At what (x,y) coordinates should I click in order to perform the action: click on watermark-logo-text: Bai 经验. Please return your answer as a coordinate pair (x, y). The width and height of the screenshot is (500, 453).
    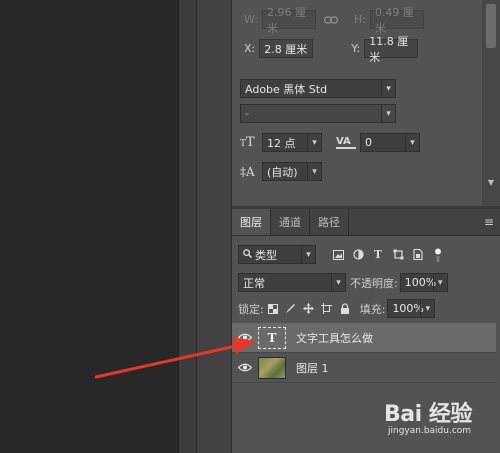
    Looking at the image, I should click on (428, 414).